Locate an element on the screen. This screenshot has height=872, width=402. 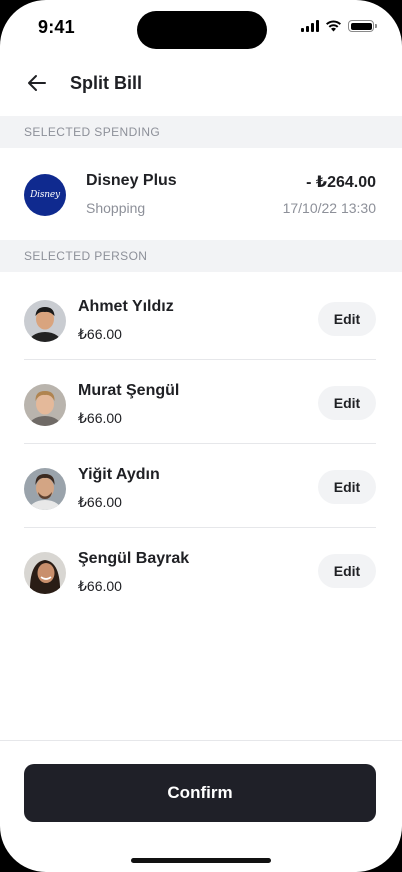
status-icons is located at coordinates (339, 26).